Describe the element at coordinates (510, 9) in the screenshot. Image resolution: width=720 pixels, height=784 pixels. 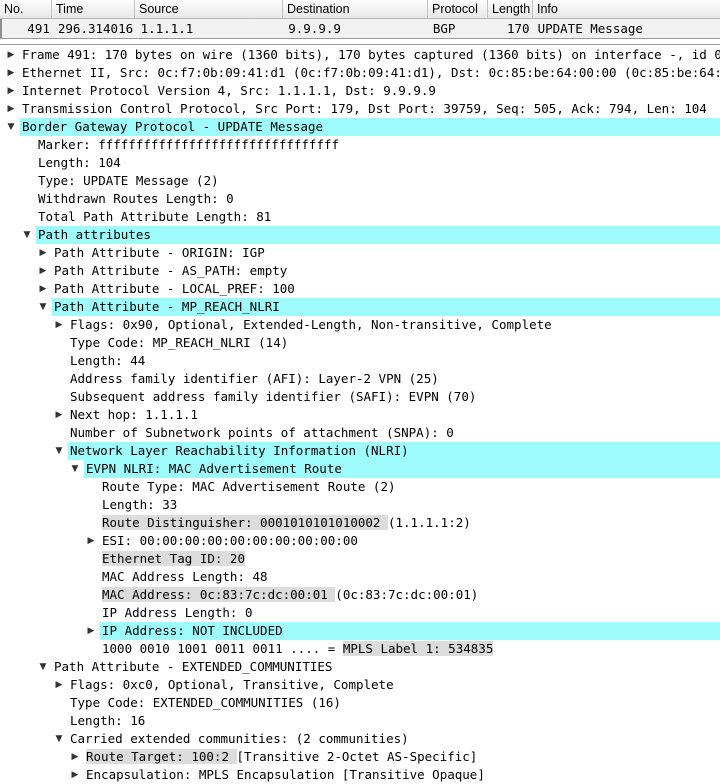
I see `column-header-length: Length` at that location.